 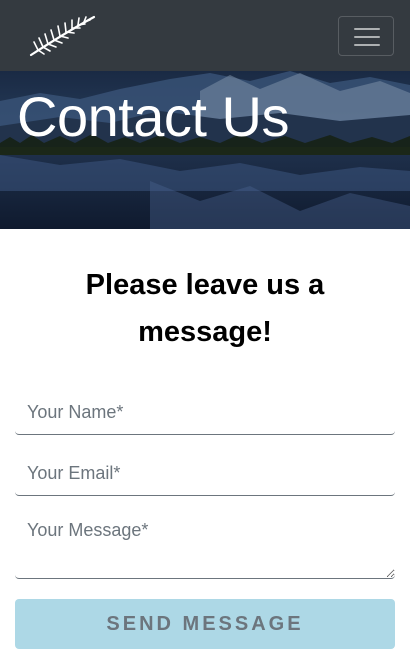 What do you see at coordinates (63, 36) in the screenshot?
I see `silver-fern-icon` at bounding box center [63, 36].